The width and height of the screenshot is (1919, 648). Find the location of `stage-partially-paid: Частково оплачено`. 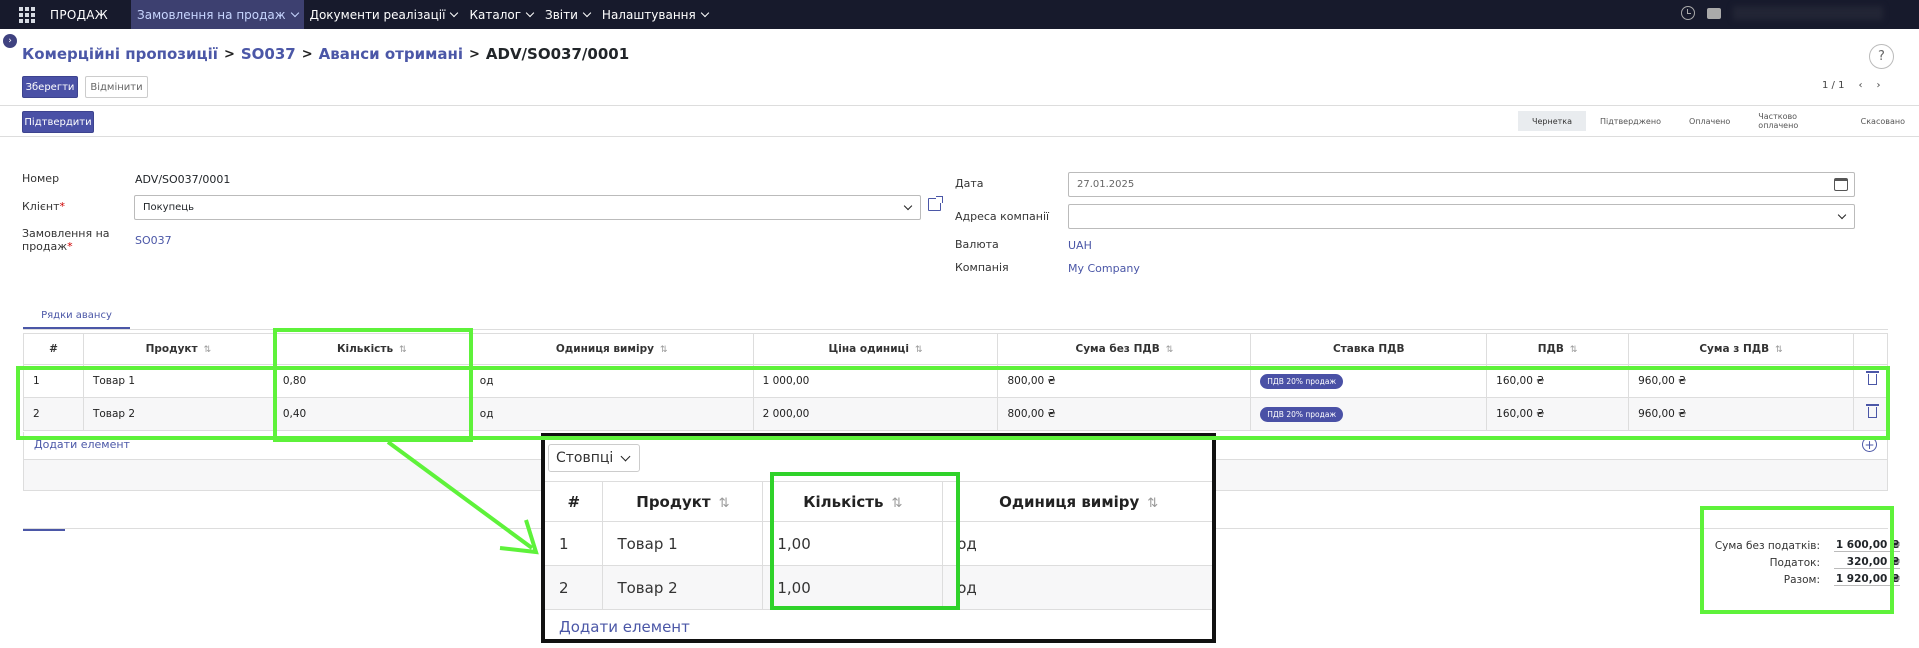

stage-partially-paid: Частково оплачено is located at coordinates (1795, 121).